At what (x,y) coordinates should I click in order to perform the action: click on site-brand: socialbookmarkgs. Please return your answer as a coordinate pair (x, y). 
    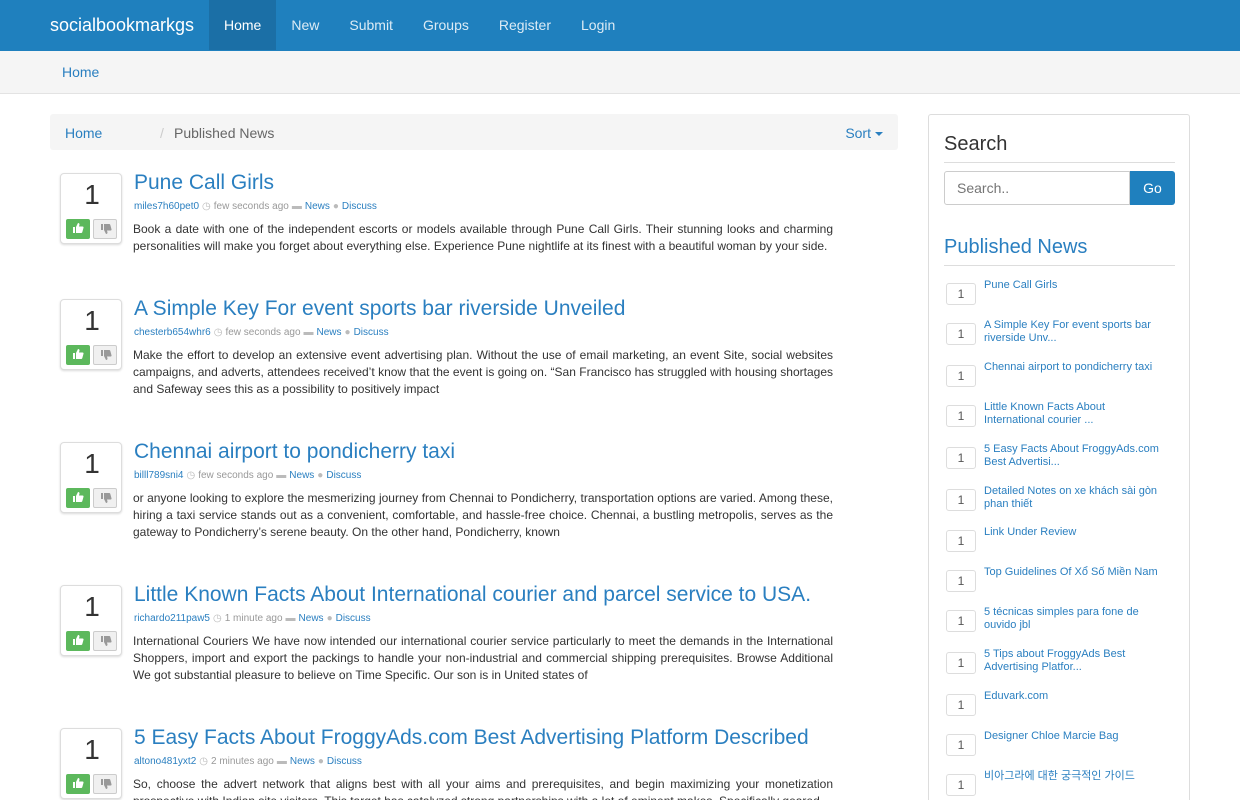
    Looking at the image, I should click on (122, 25).